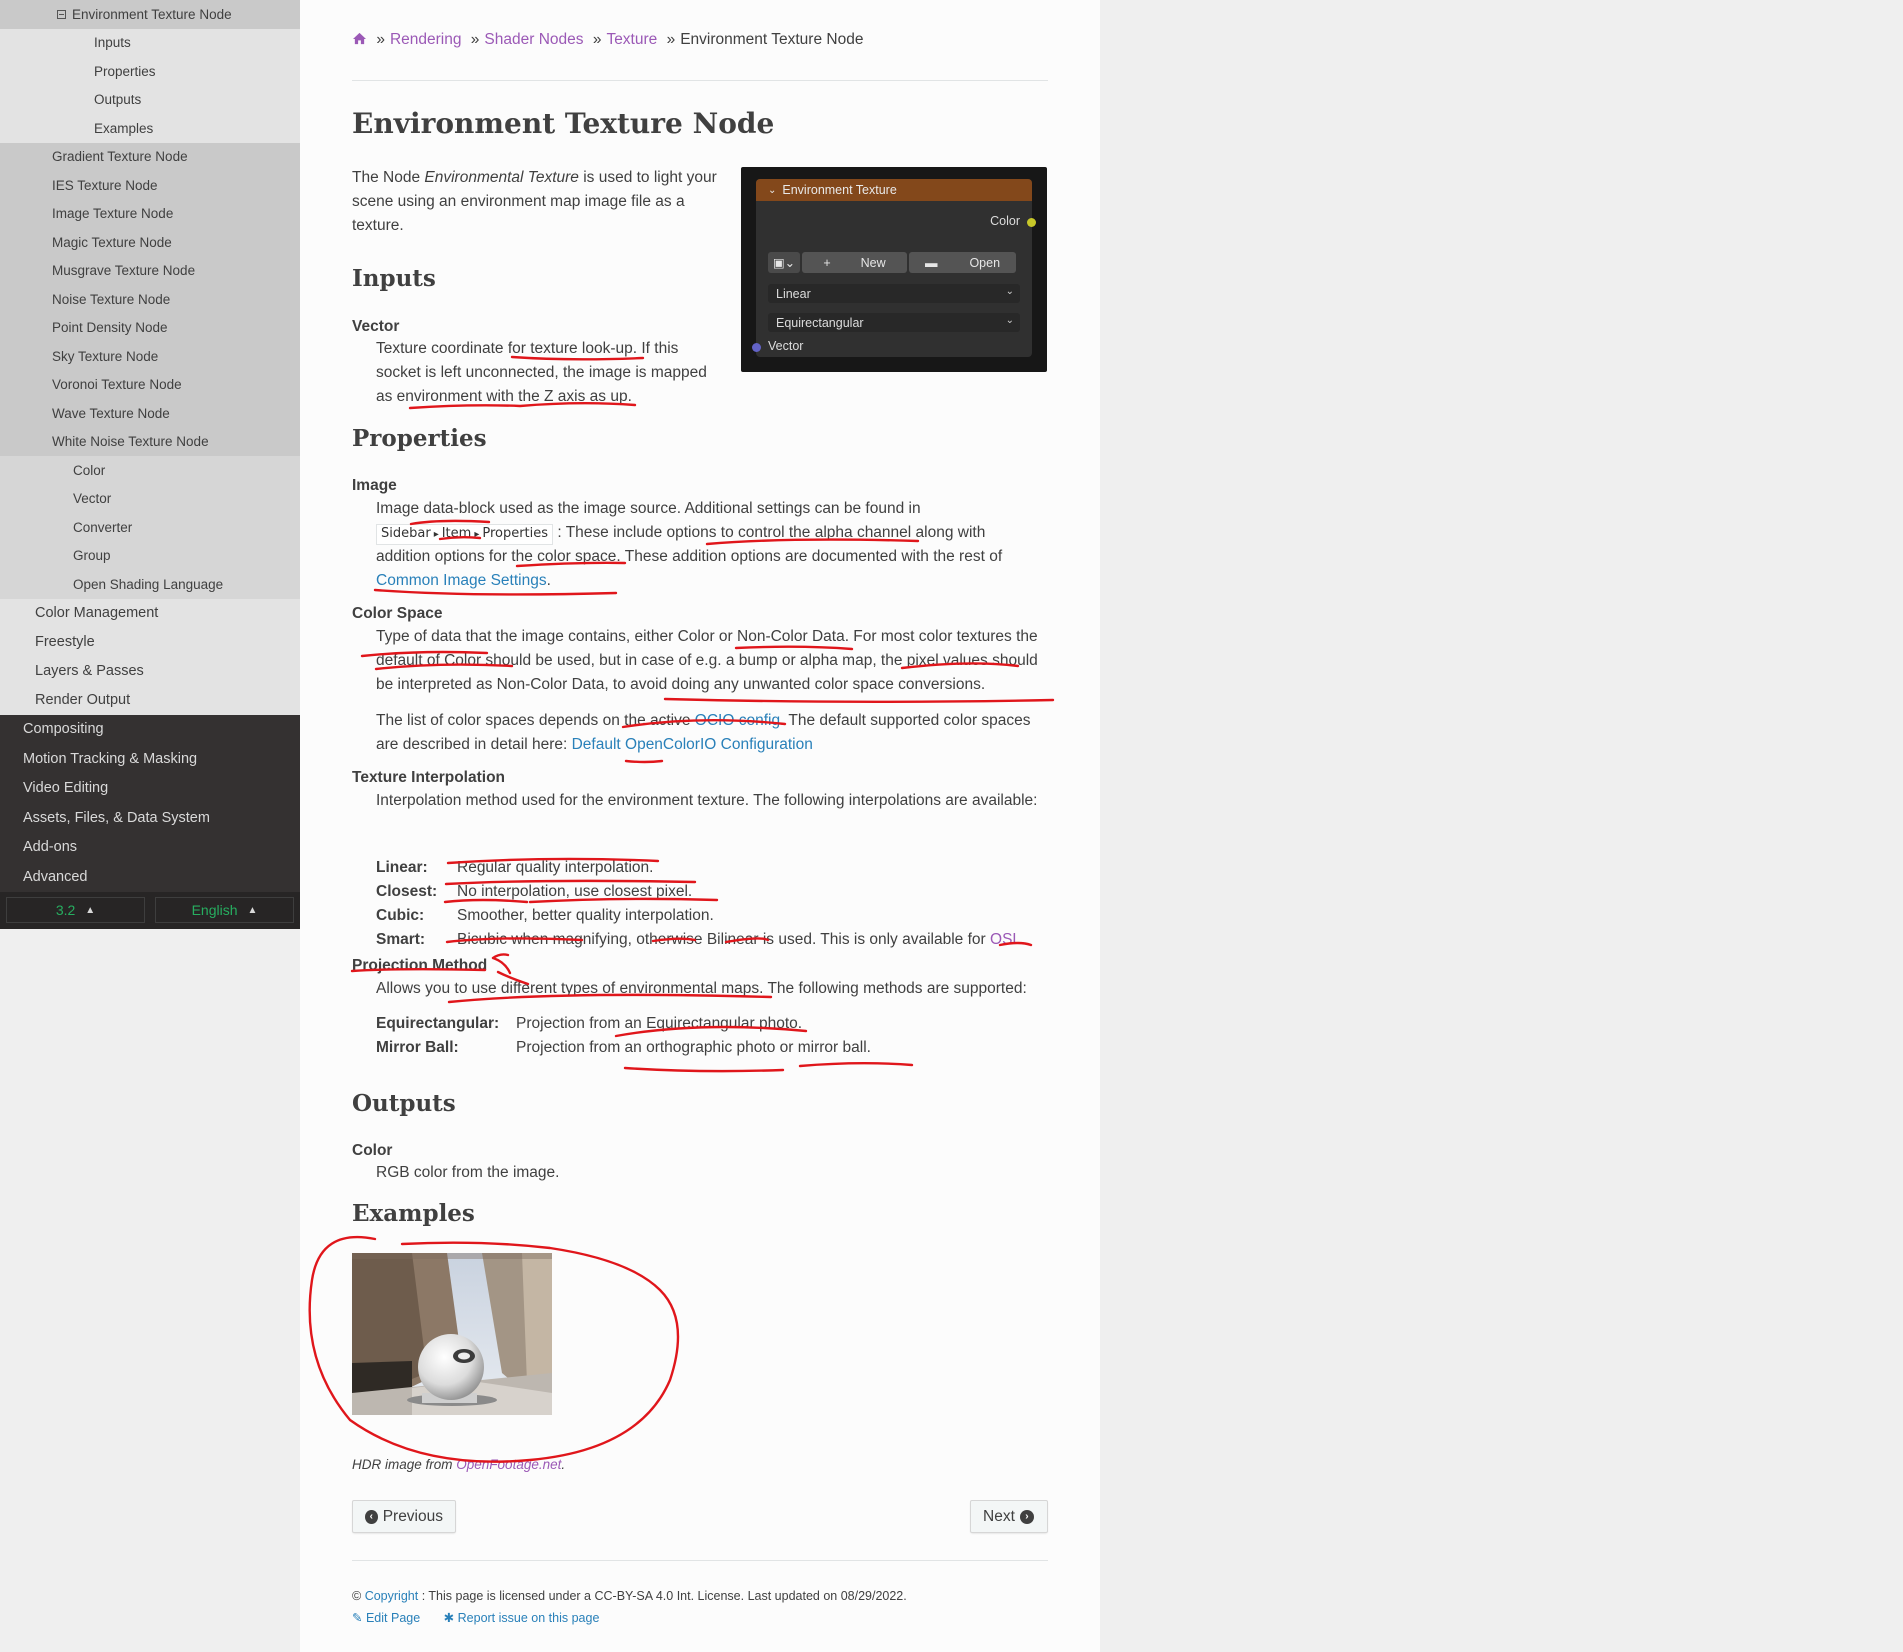 The width and height of the screenshot is (1903, 1652). Describe the element at coordinates (105, 185) in the screenshot. I see `sidebar-item-label: IES Texture Node` at that location.